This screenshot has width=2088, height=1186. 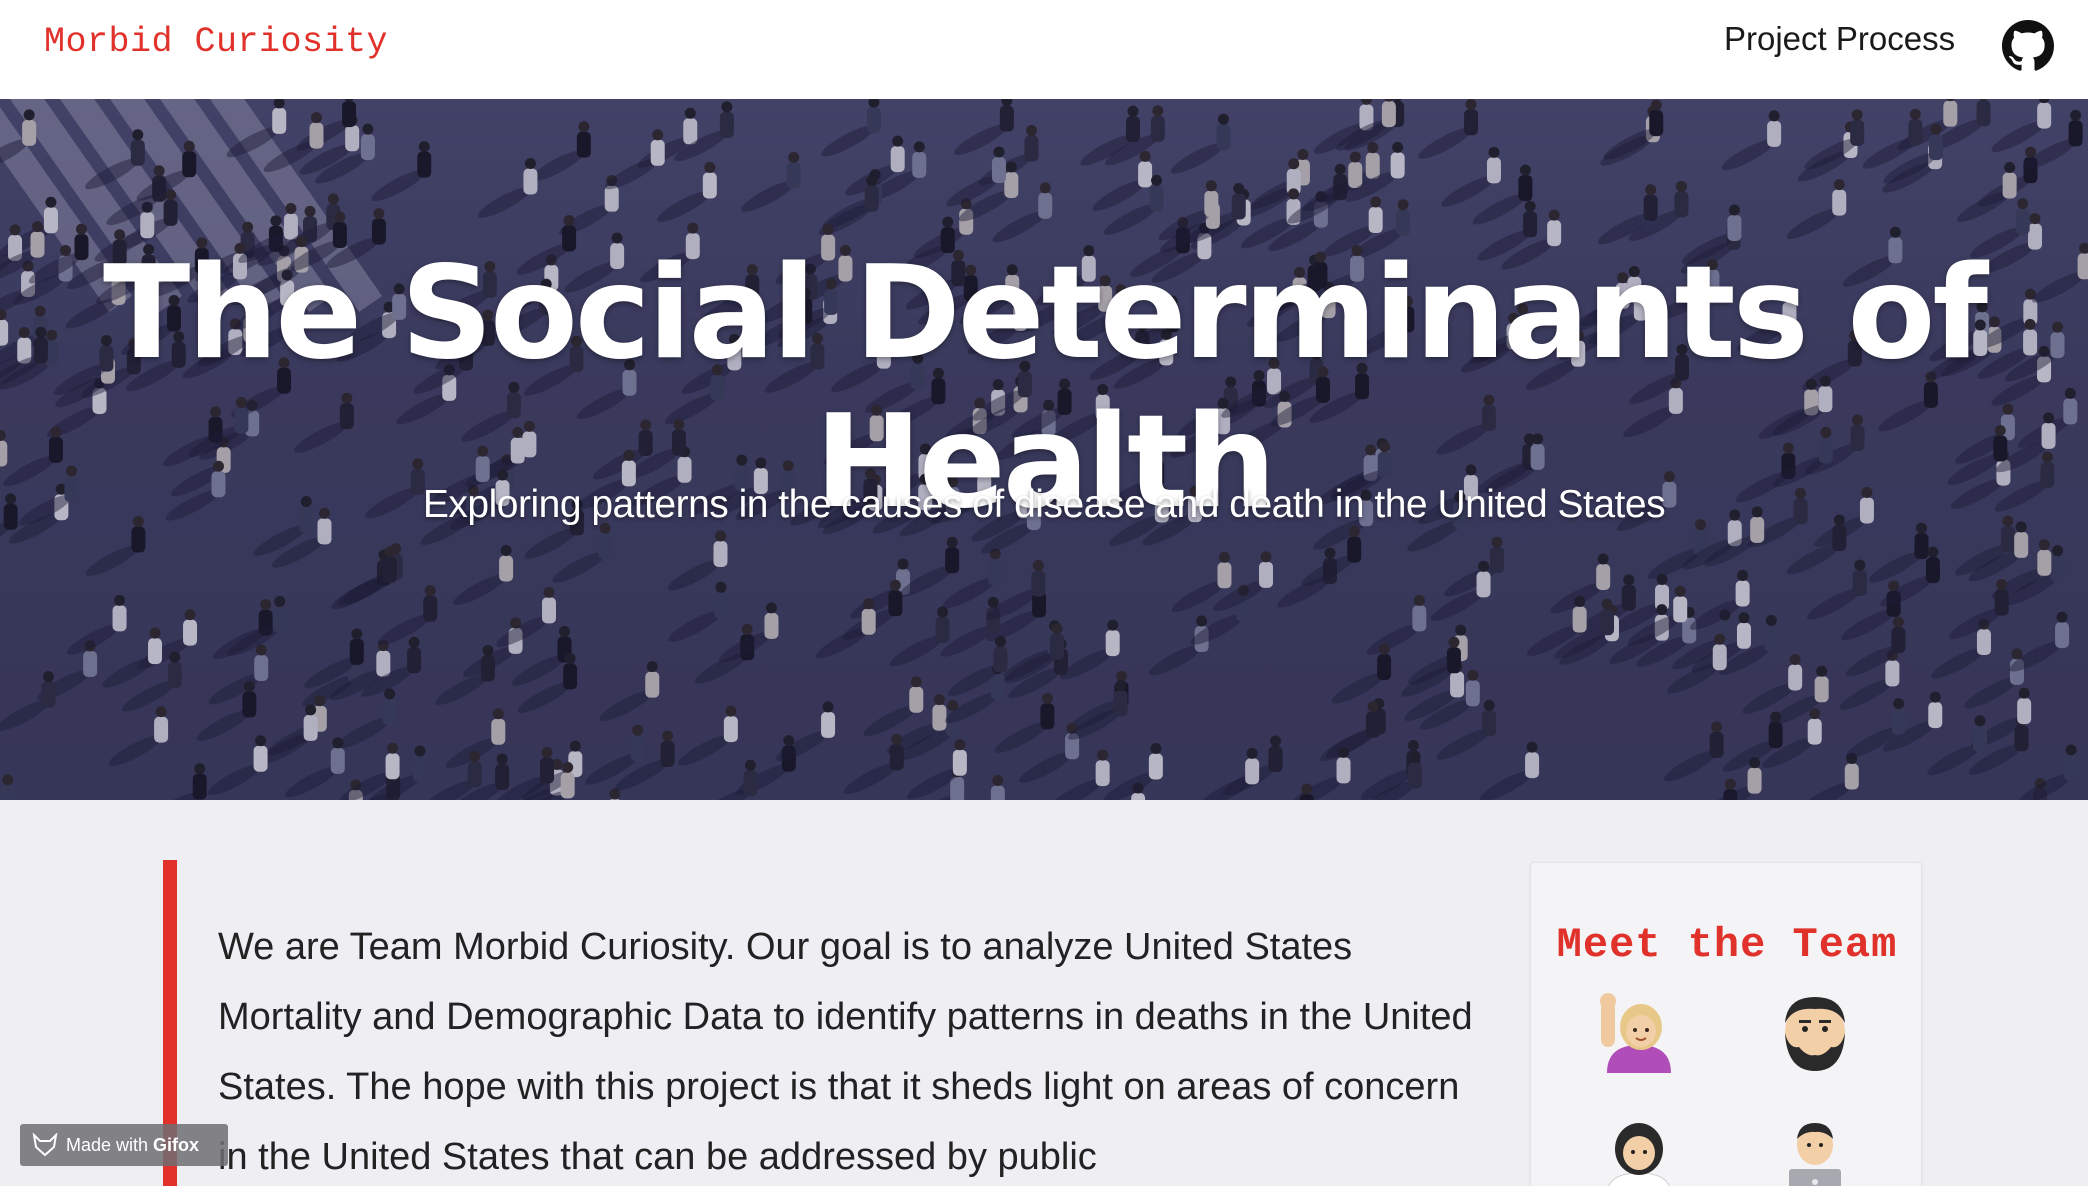 I want to click on fox-icon, so click(x=45, y=1145).